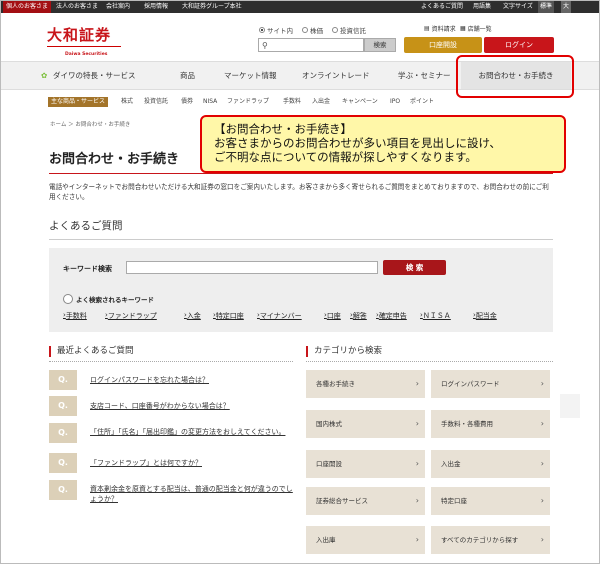 The height and width of the screenshot is (564, 600). I want to click on keyword-link: › 口座, so click(332, 315).